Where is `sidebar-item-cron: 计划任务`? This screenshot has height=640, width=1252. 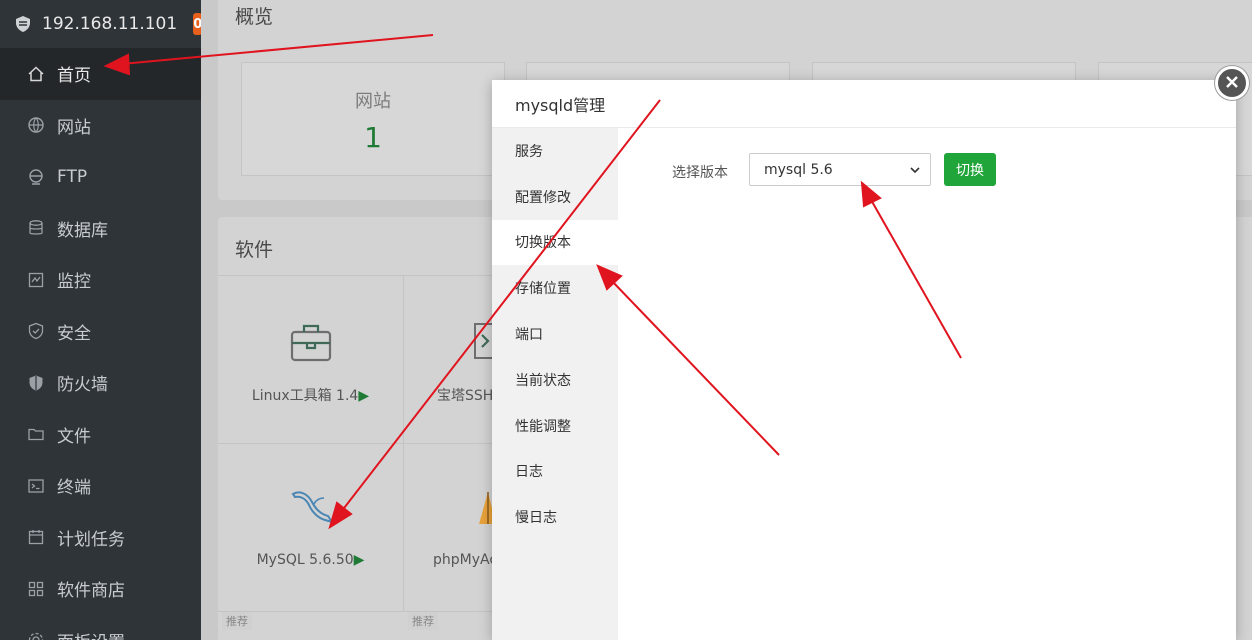
sidebar-item-cron: 计划任务 is located at coordinates (100, 538).